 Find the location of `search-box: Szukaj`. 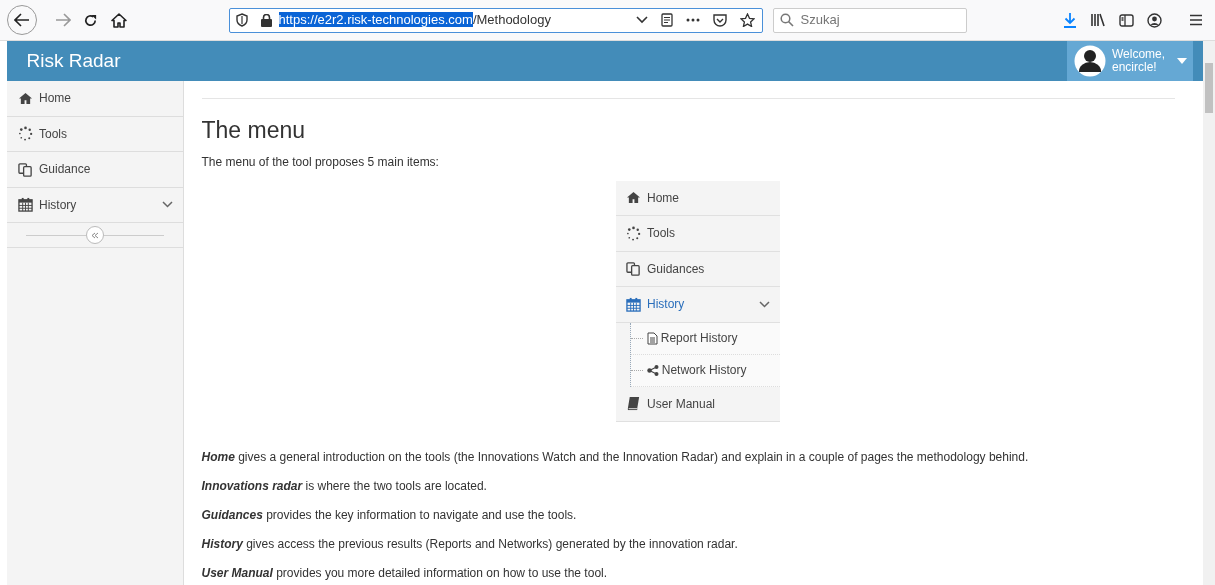

search-box: Szukaj is located at coordinates (869, 20).